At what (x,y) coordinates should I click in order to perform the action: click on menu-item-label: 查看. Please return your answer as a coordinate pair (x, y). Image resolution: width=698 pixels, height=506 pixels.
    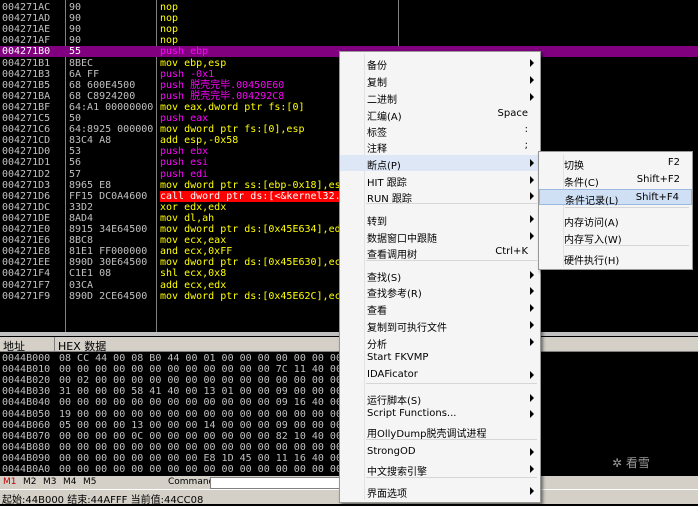
    Looking at the image, I should click on (377, 311).